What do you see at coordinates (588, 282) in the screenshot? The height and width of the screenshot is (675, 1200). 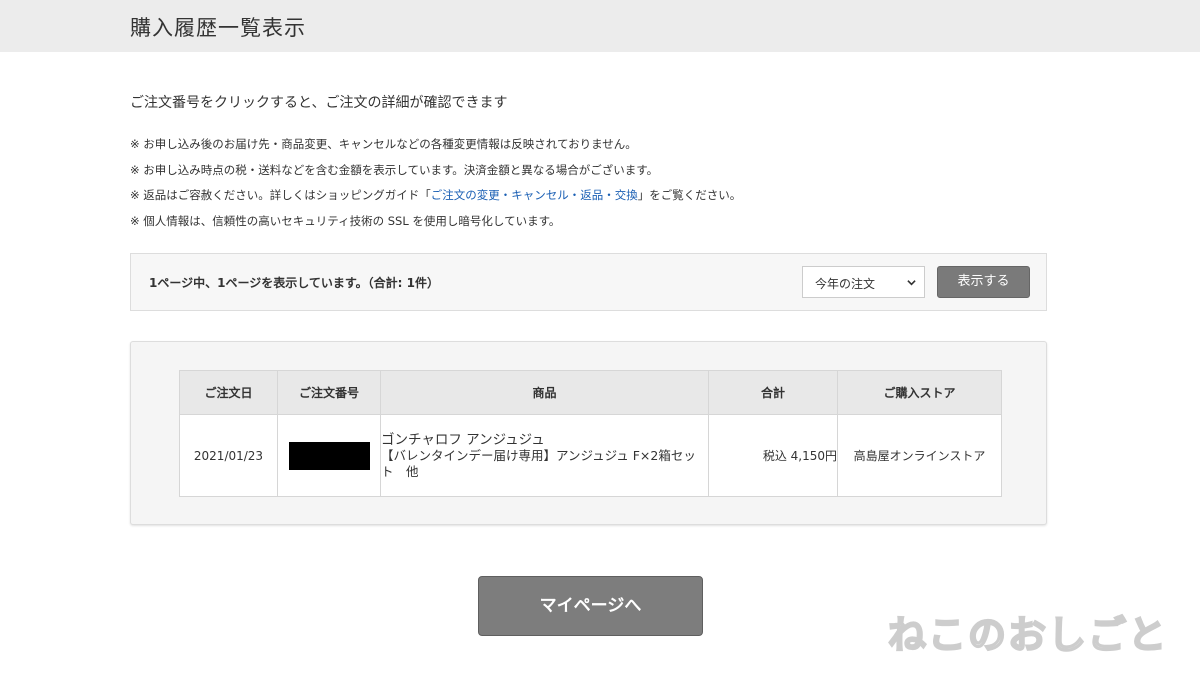 I see `pager-box: 1ページ中、1ページを表示しています。（合計: 1件） 今年の注文 表示する` at bounding box center [588, 282].